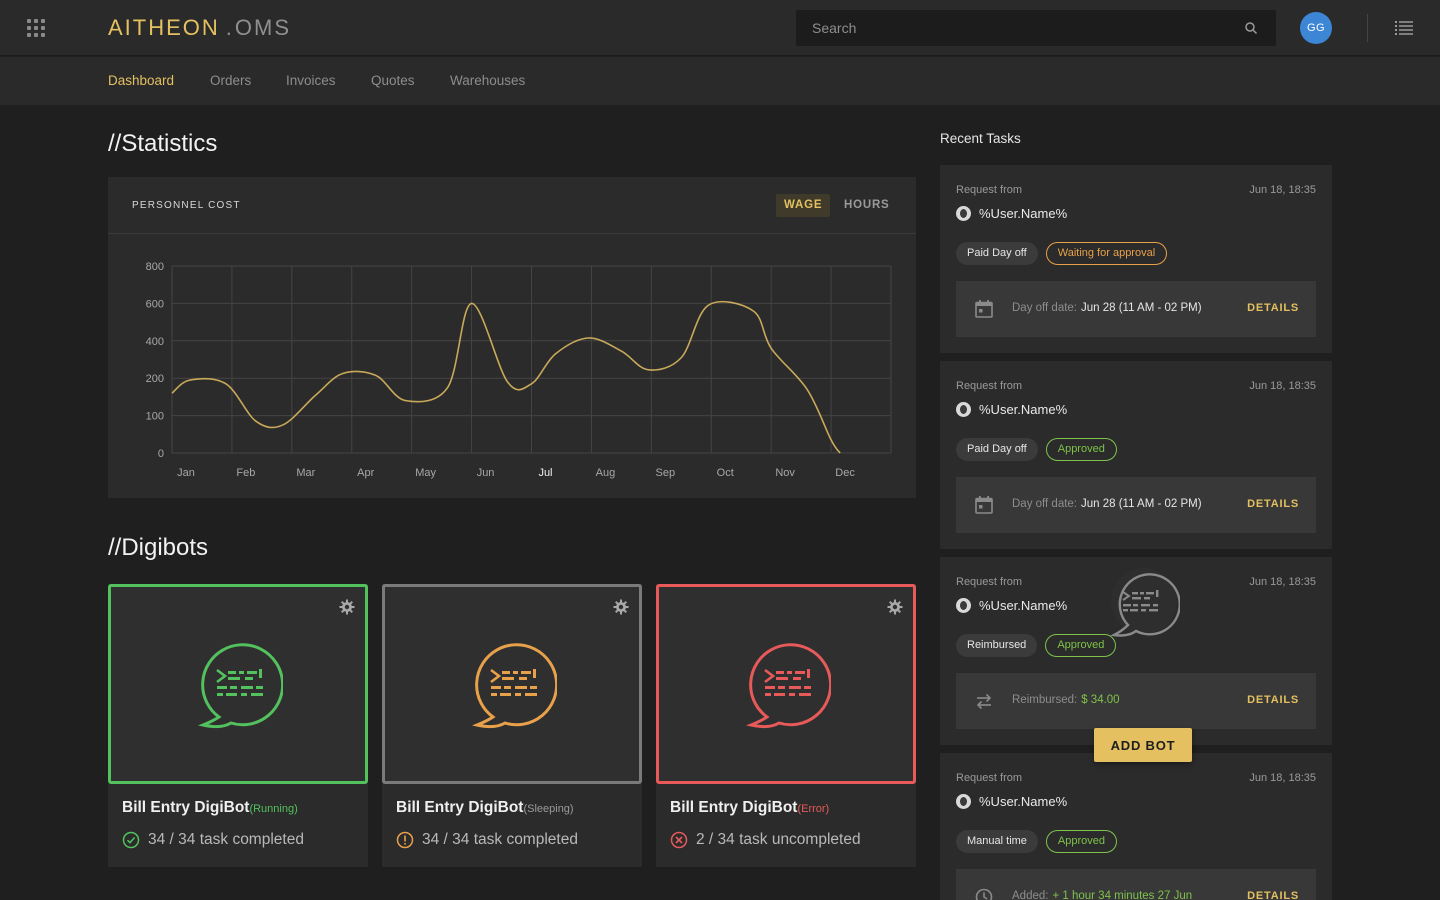 Image resolution: width=1440 pixels, height=900 pixels. Describe the element at coordinates (155, 379) in the screenshot. I see `y-tick-label: 200` at that location.